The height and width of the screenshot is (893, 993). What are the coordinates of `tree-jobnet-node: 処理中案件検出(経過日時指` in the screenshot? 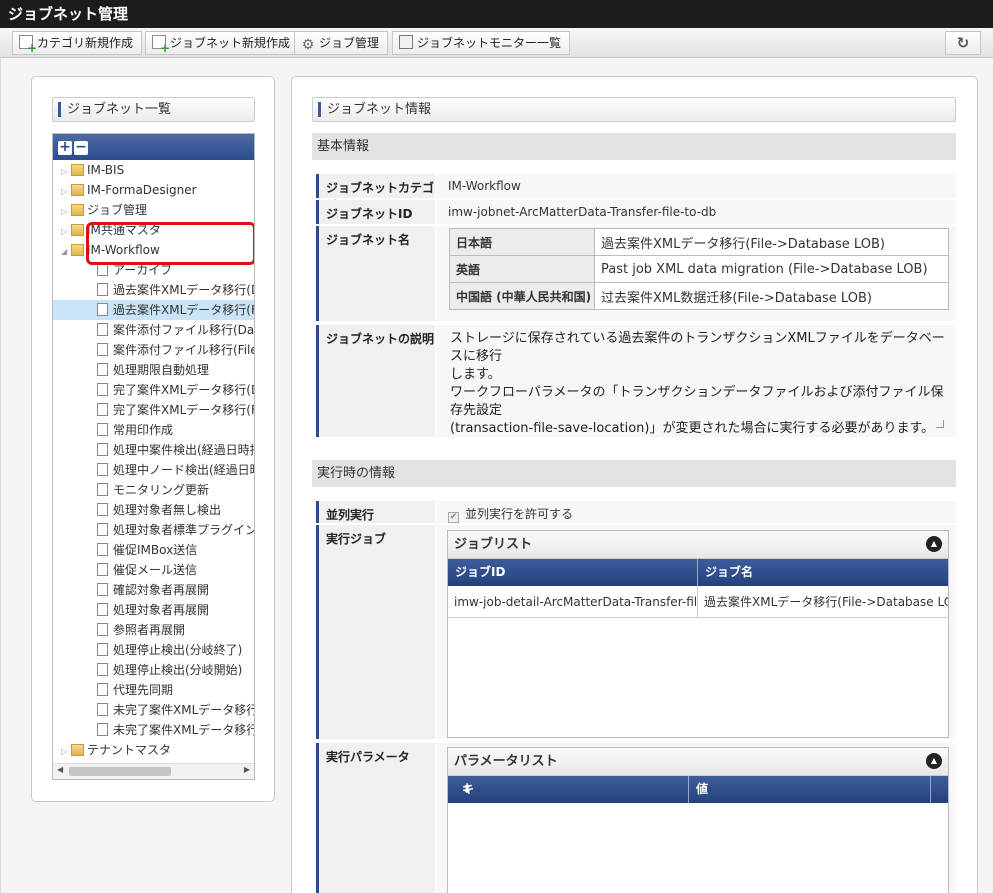 It's located at (153, 450).